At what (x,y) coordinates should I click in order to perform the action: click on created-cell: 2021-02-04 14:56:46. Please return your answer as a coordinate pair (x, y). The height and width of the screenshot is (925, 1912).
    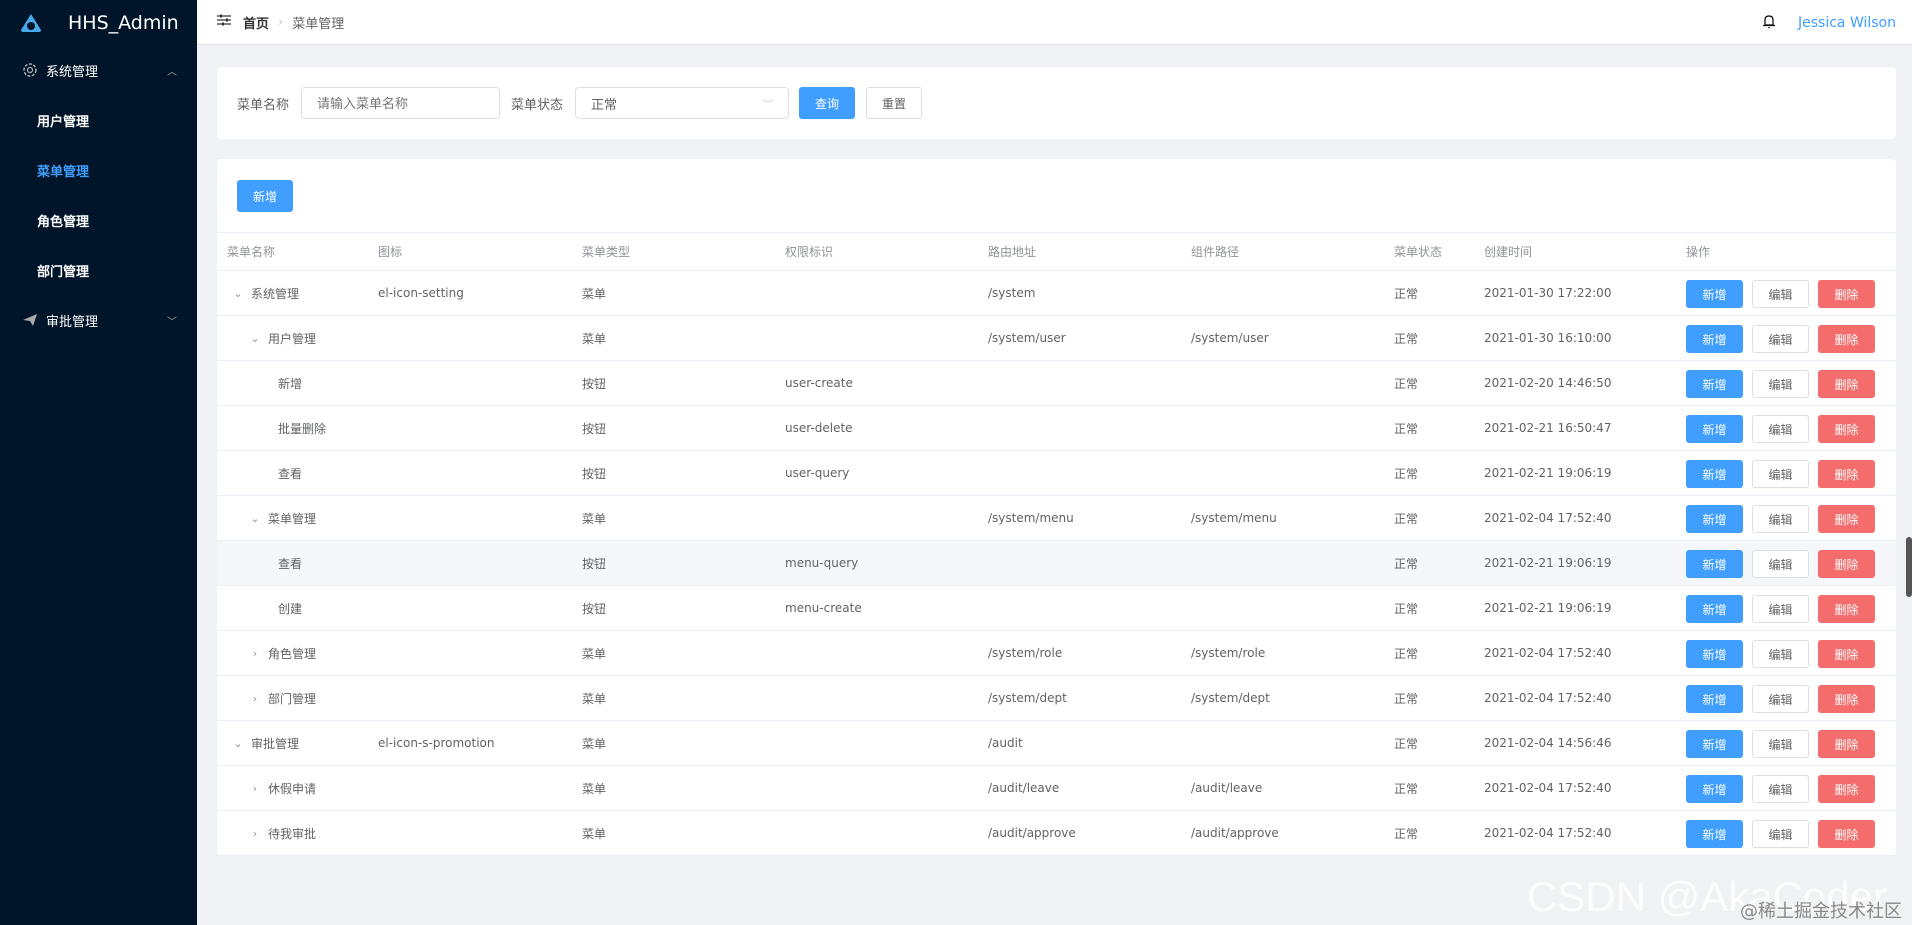
    Looking at the image, I should click on (1548, 743).